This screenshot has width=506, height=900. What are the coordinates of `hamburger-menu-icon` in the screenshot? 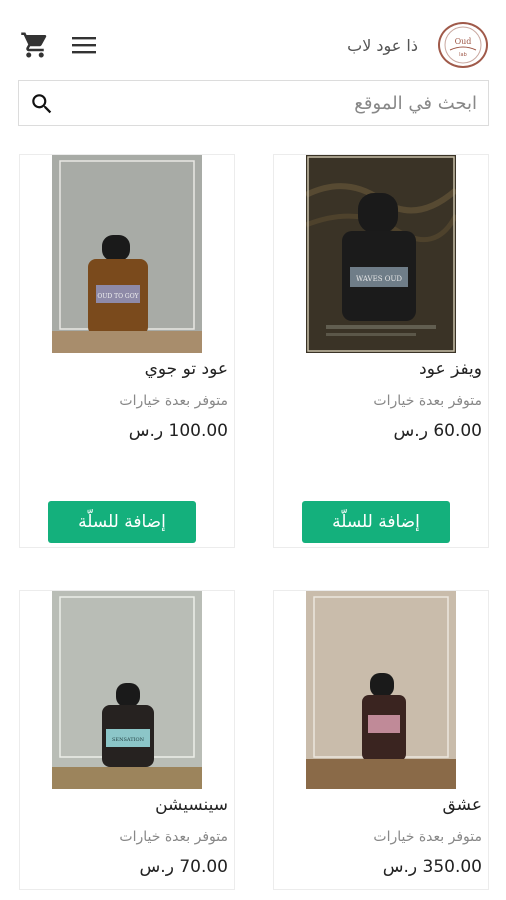 It's located at (84, 45).